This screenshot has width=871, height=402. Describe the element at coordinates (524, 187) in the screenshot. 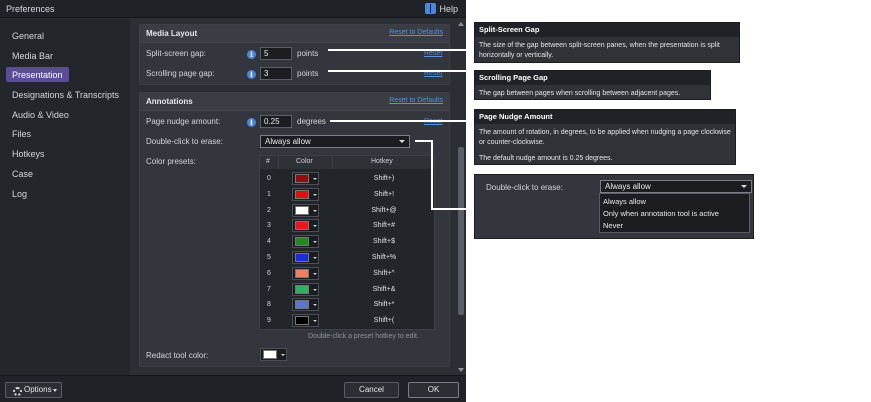

I see `callout-erase-label: Double-click to erase:` at that location.